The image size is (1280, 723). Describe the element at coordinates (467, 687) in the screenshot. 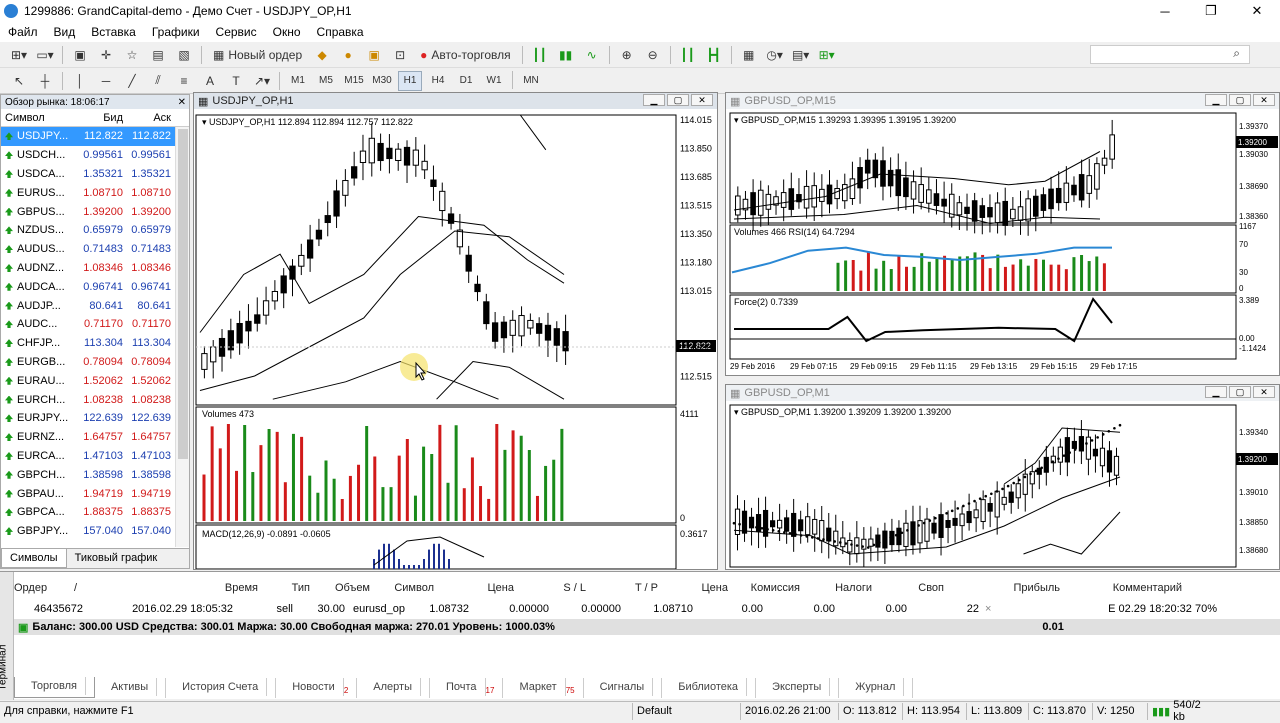

I see `terminal-tab: Почта 17` at that location.